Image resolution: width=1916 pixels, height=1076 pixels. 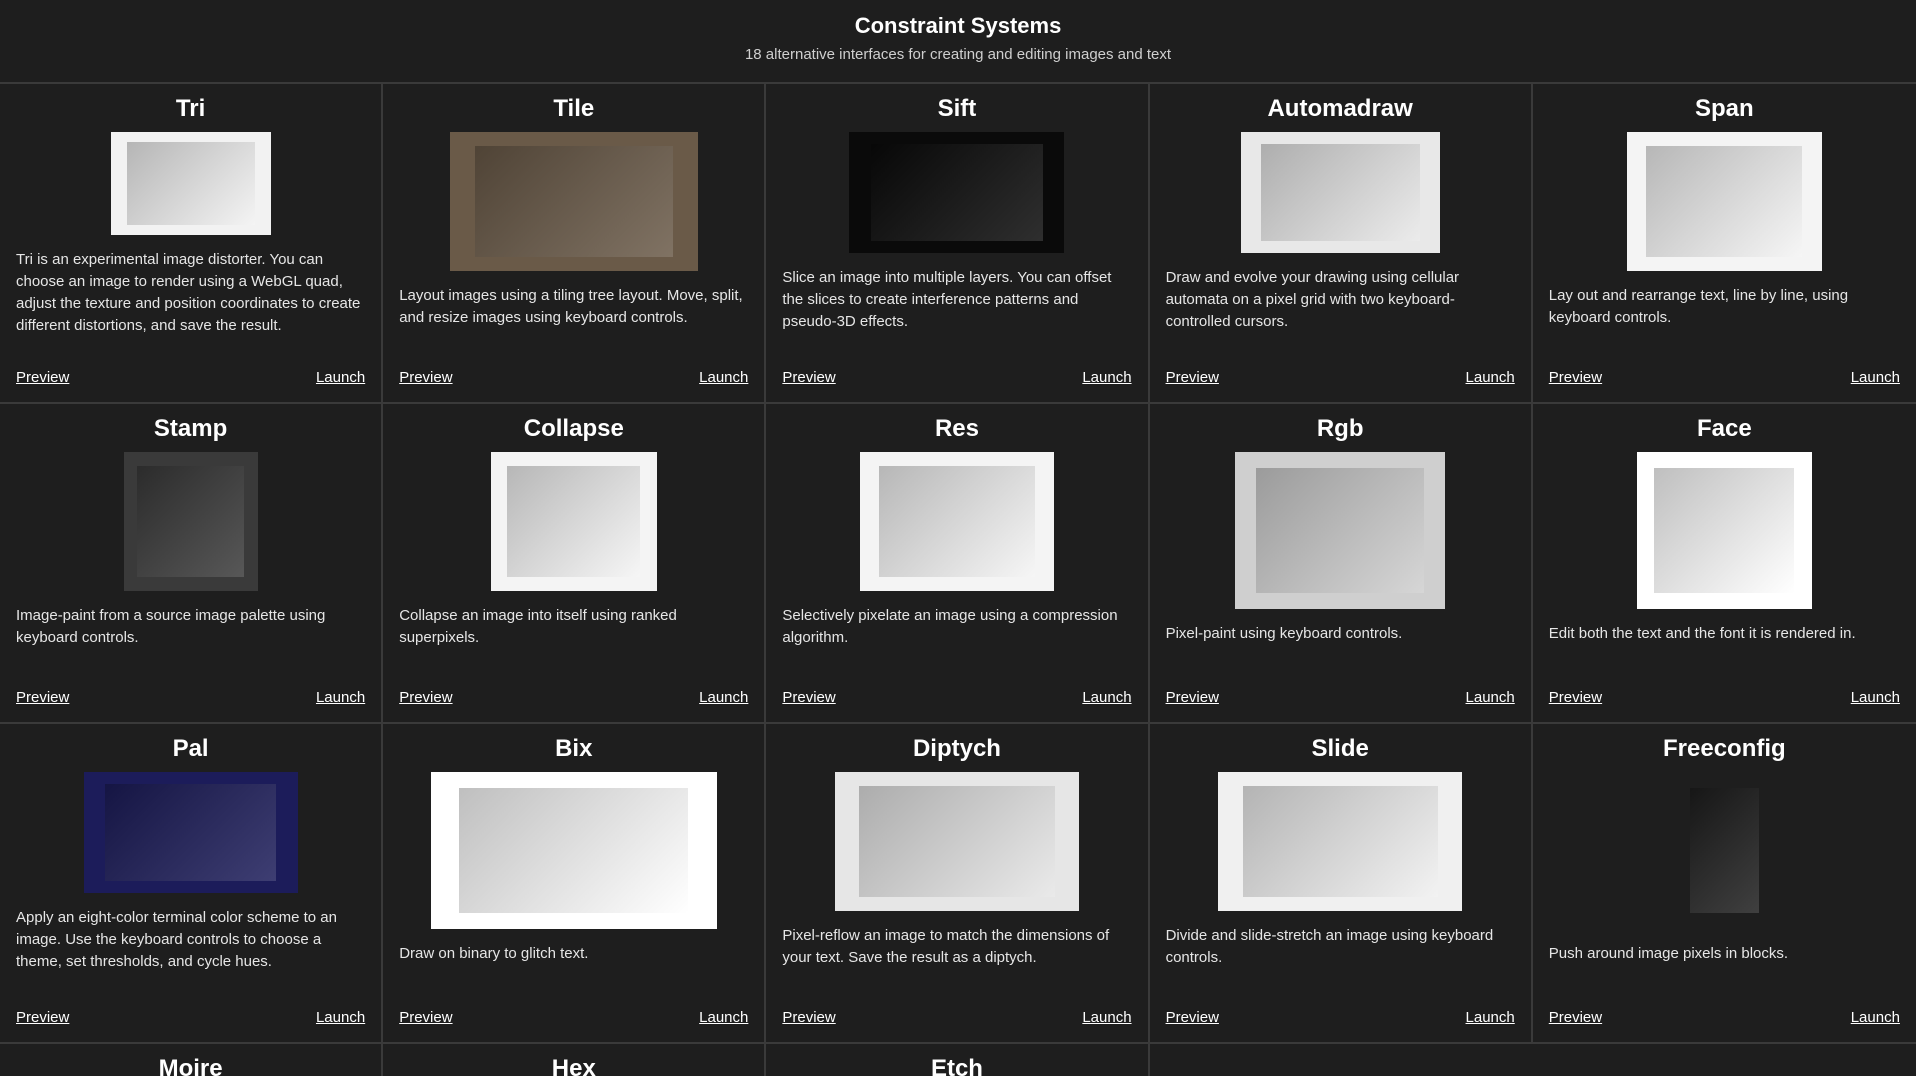 I want to click on project-description: Pixel-paint using keyboard controls., so click(x=1284, y=633).